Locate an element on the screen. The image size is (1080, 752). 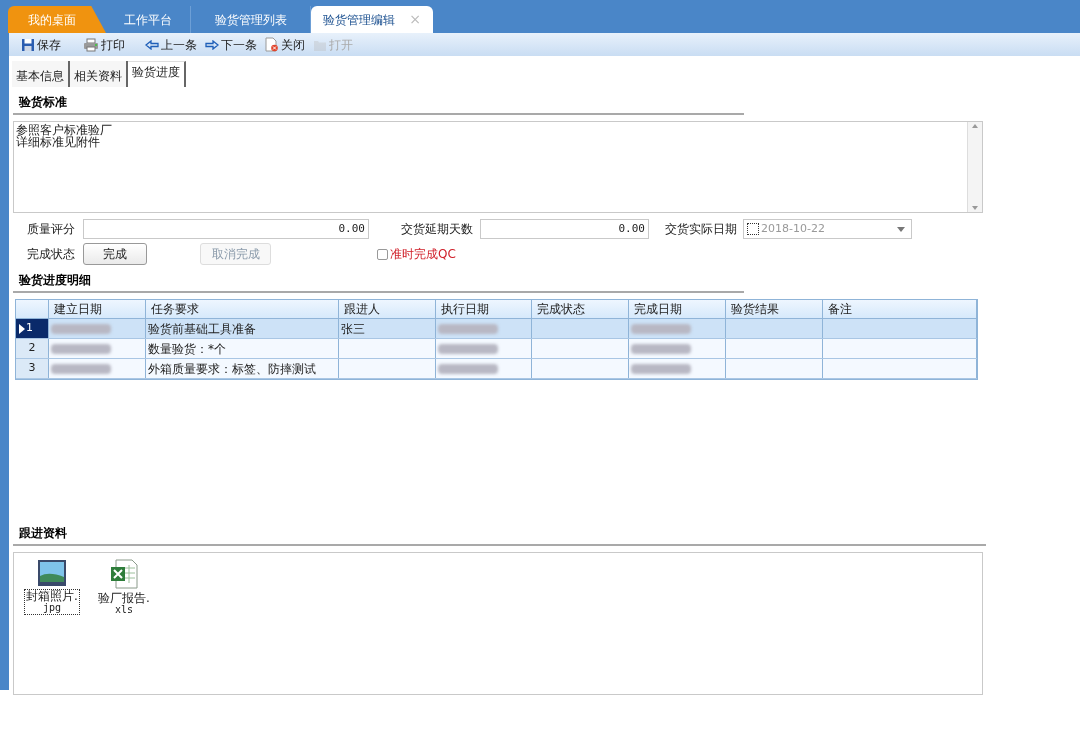
toolbar-button: 打印 is located at coordinates (104, 44).